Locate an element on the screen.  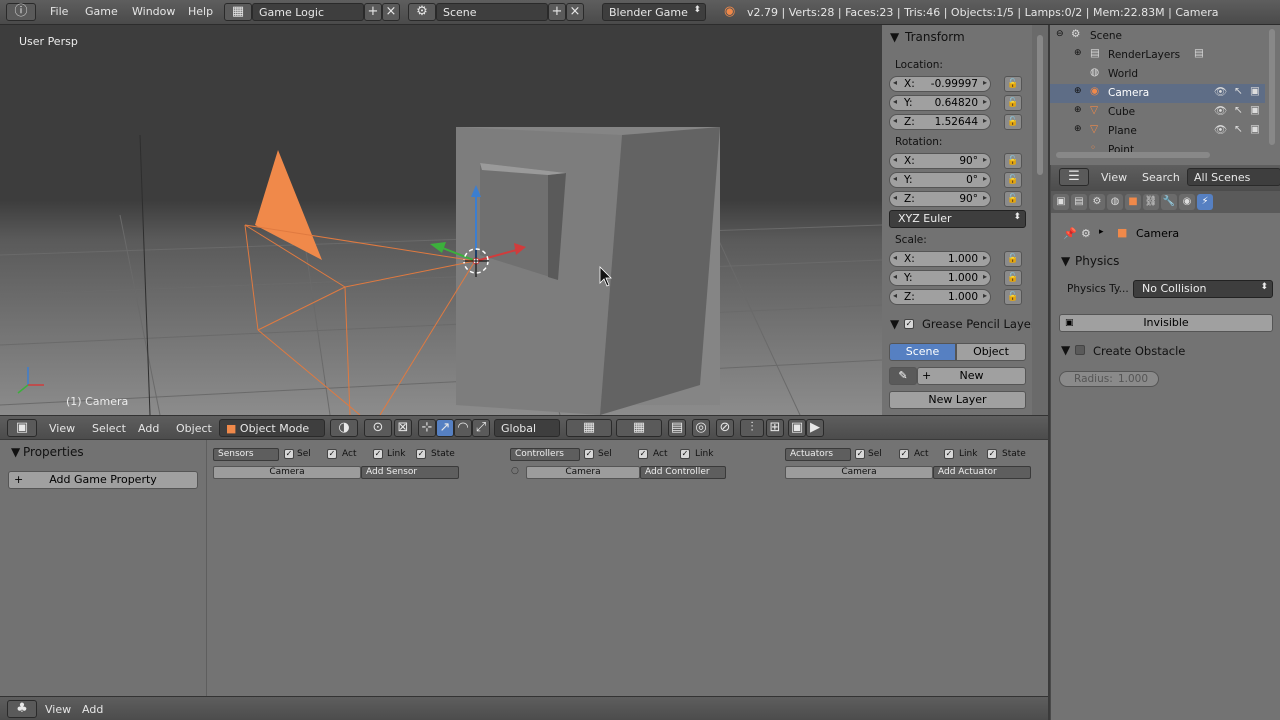
render-icon: ▣ is located at coordinates (797, 428).